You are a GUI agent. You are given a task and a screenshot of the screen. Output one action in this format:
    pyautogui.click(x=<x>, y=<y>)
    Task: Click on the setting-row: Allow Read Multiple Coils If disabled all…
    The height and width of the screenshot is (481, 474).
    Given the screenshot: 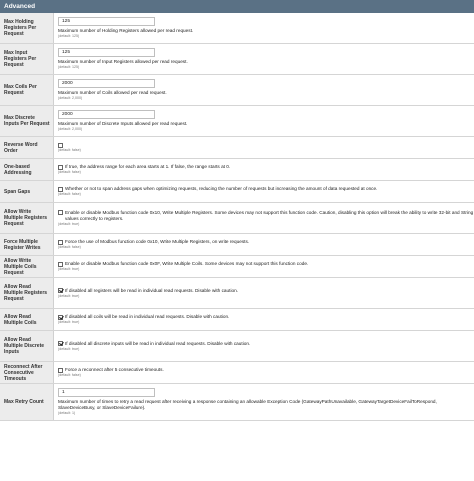 What is the action you would take?
    pyautogui.click(x=237, y=320)
    